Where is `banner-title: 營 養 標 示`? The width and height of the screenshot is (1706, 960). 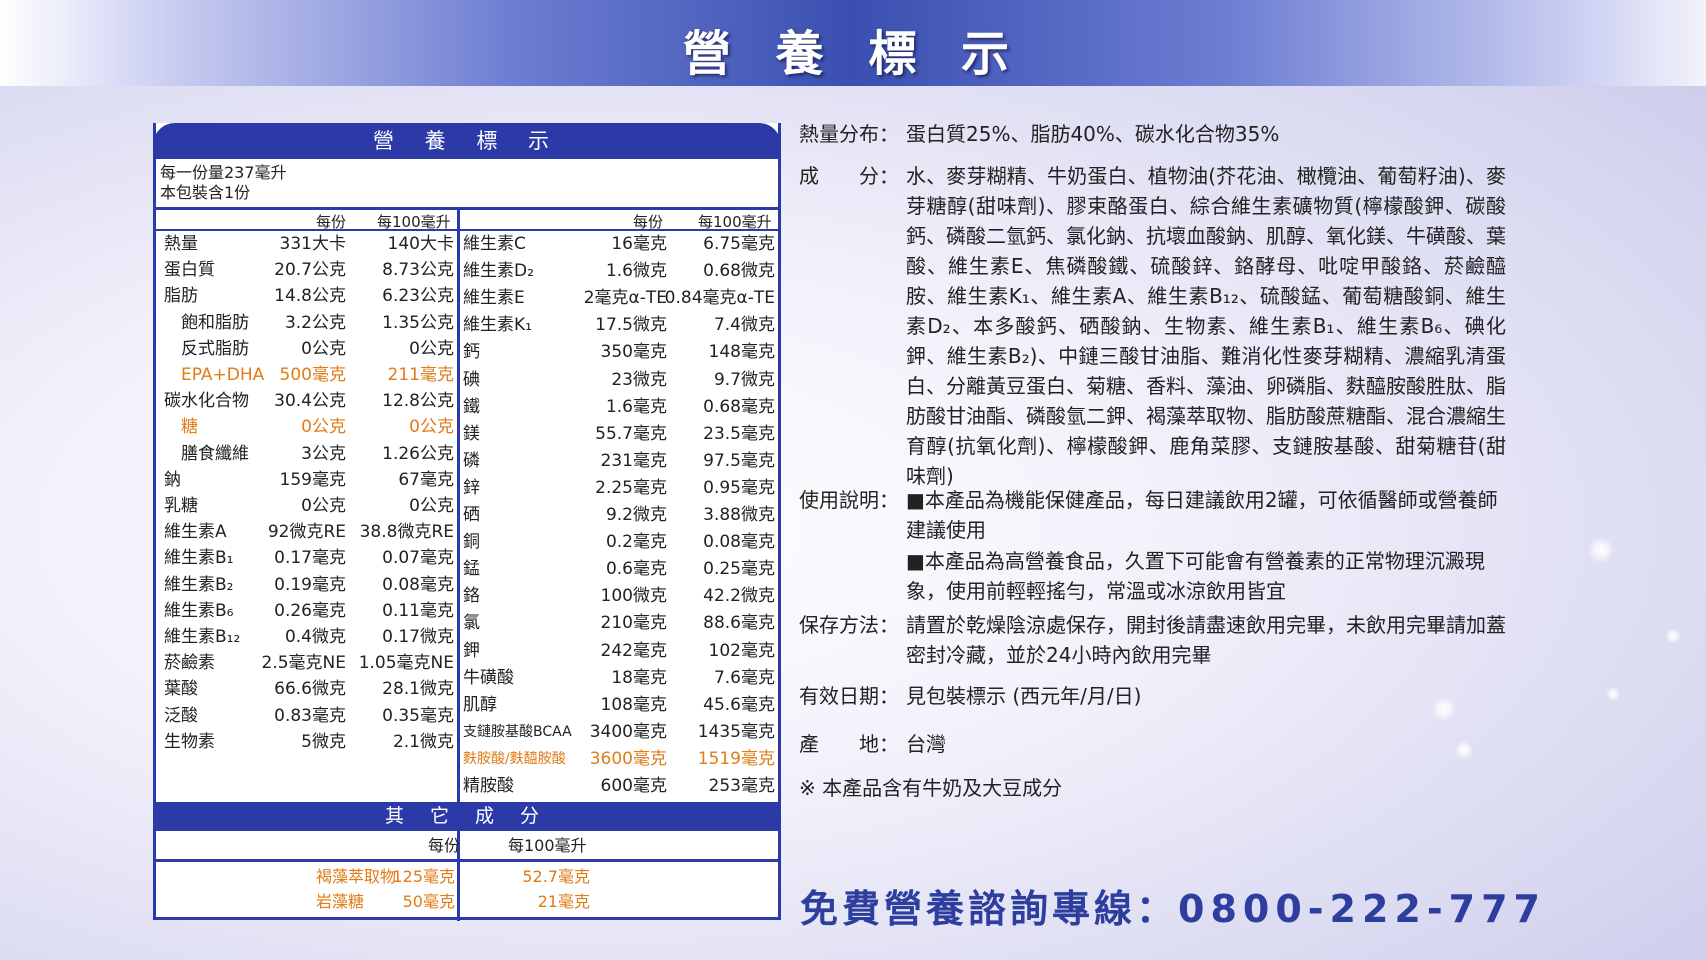 banner-title: 營 養 標 示 is located at coordinates (853, 54).